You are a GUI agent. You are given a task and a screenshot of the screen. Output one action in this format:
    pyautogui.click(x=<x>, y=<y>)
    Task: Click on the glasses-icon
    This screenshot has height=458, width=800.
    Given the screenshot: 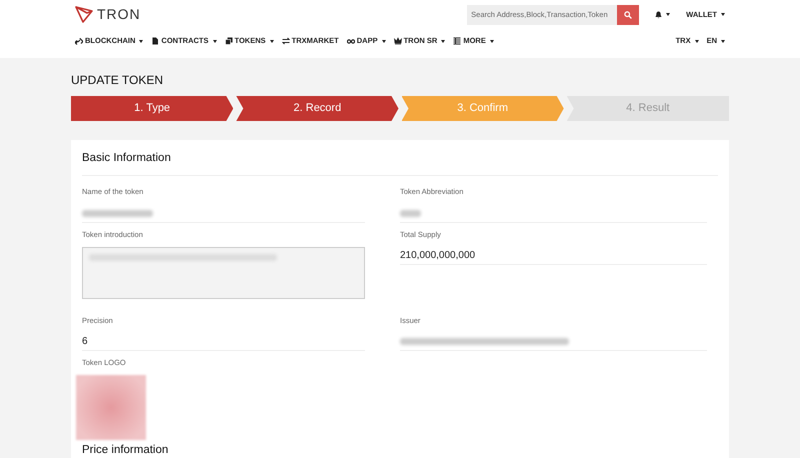 What is the action you would take?
    pyautogui.click(x=350, y=41)
    